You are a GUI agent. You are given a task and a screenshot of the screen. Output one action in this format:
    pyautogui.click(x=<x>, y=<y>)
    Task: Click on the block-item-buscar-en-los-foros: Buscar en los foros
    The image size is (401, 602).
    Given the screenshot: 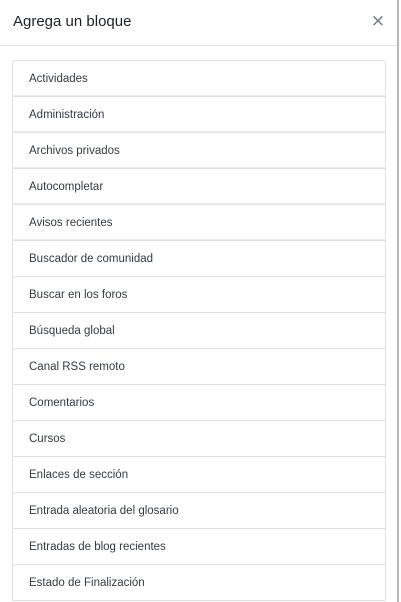 What is the action you would take?
    pyautogui.click(x=199, y=295)
    